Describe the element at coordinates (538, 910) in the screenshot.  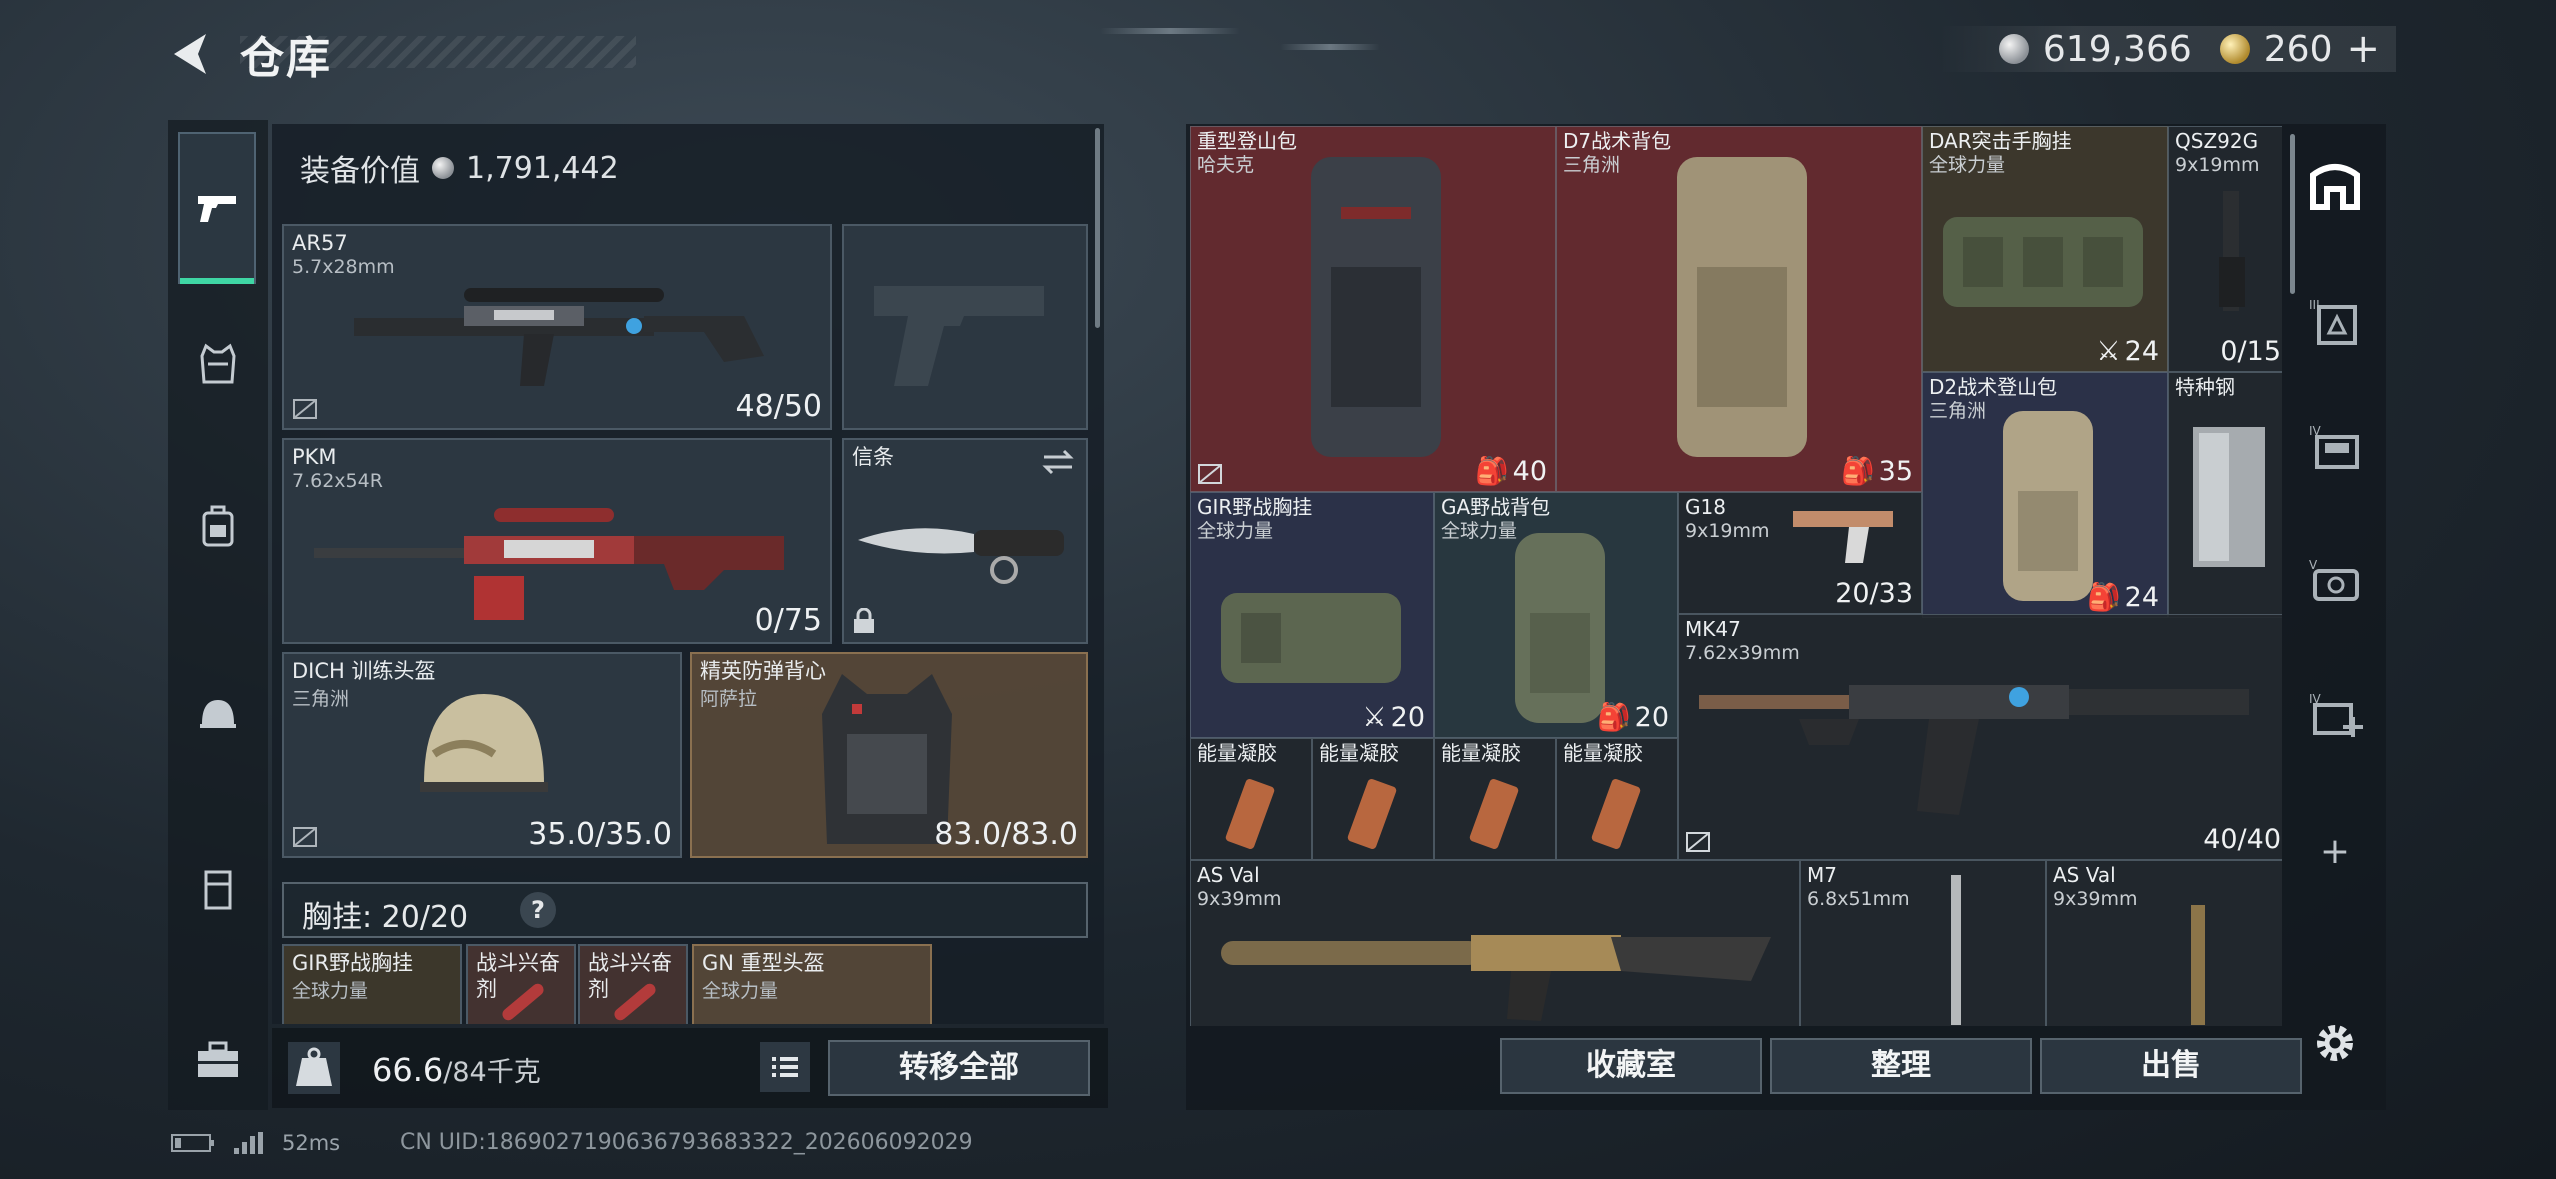
I see `help-button: ?` at that location.